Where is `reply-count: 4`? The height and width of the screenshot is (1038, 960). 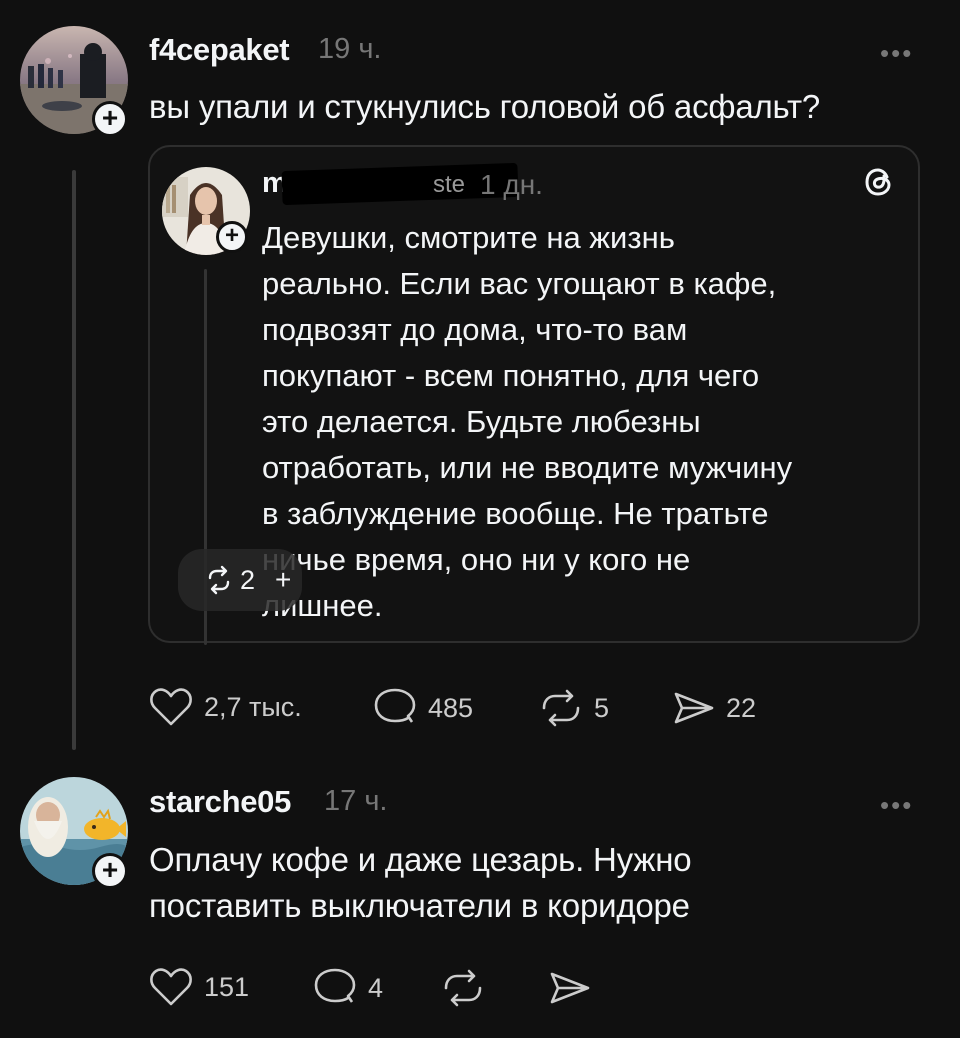 reply-count: 4 is located at coordinates (376, 987).